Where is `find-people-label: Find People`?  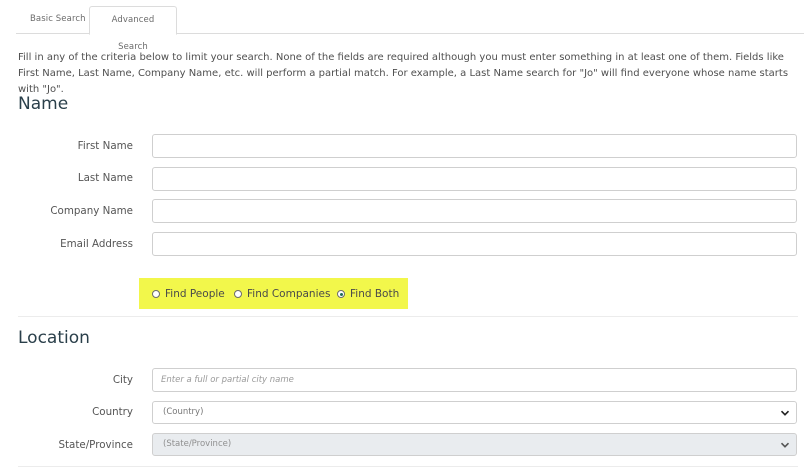
find-people-label: Find People is located at coordinates (195, 294).